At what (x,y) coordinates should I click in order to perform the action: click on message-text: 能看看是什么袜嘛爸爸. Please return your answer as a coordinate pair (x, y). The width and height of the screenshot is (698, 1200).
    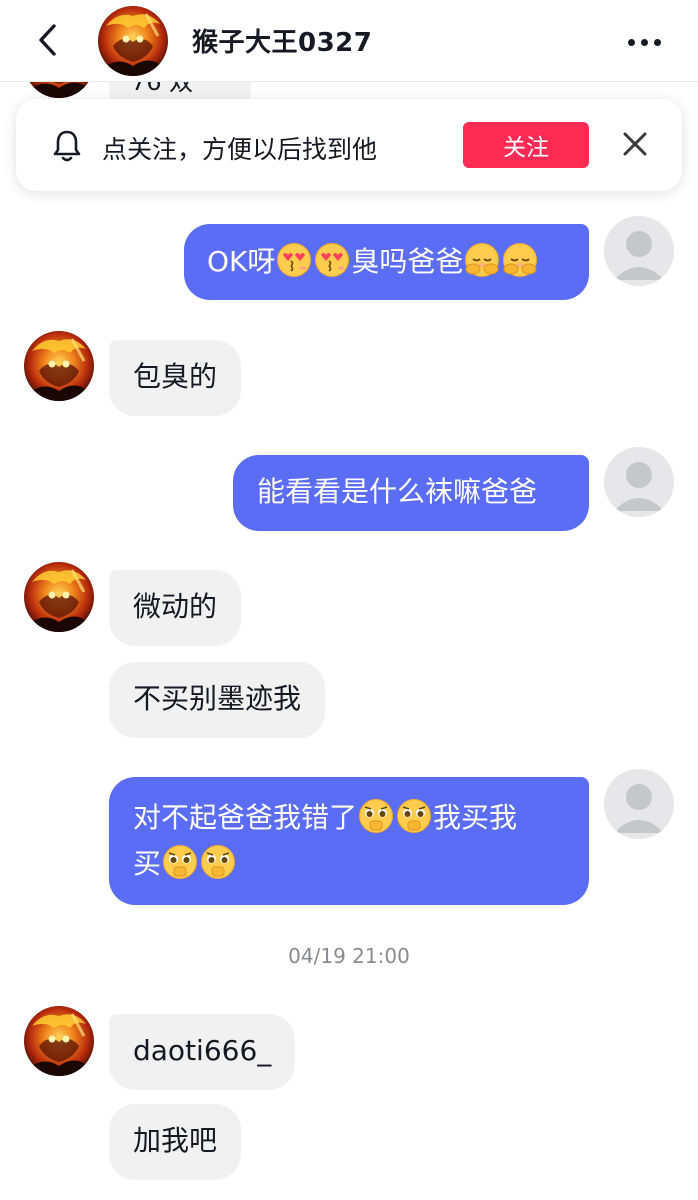
    Looking at the image, I should click on (397, 491).